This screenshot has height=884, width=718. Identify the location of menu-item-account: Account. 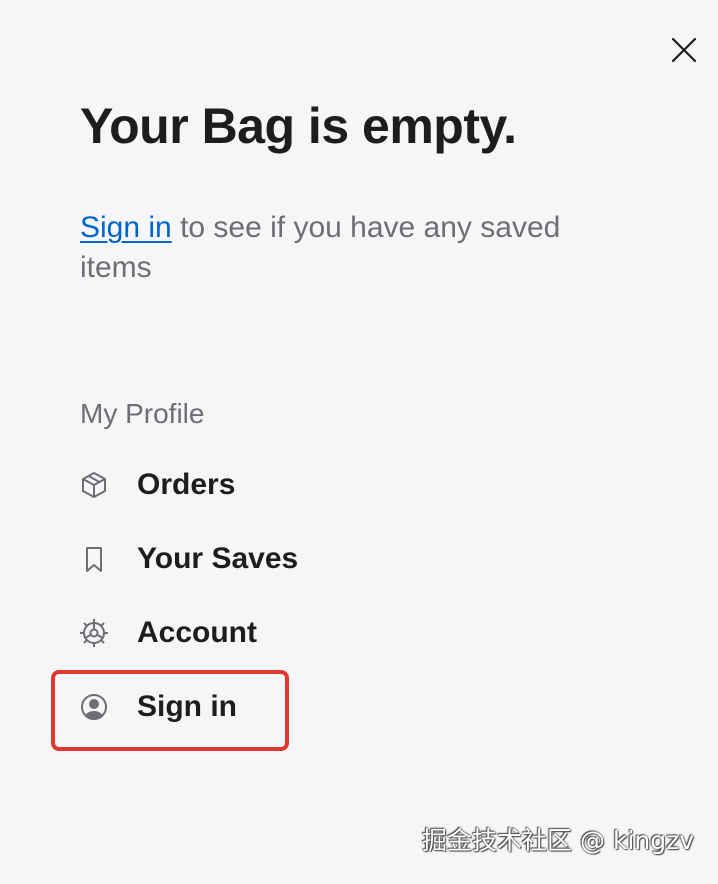
(228, 633).